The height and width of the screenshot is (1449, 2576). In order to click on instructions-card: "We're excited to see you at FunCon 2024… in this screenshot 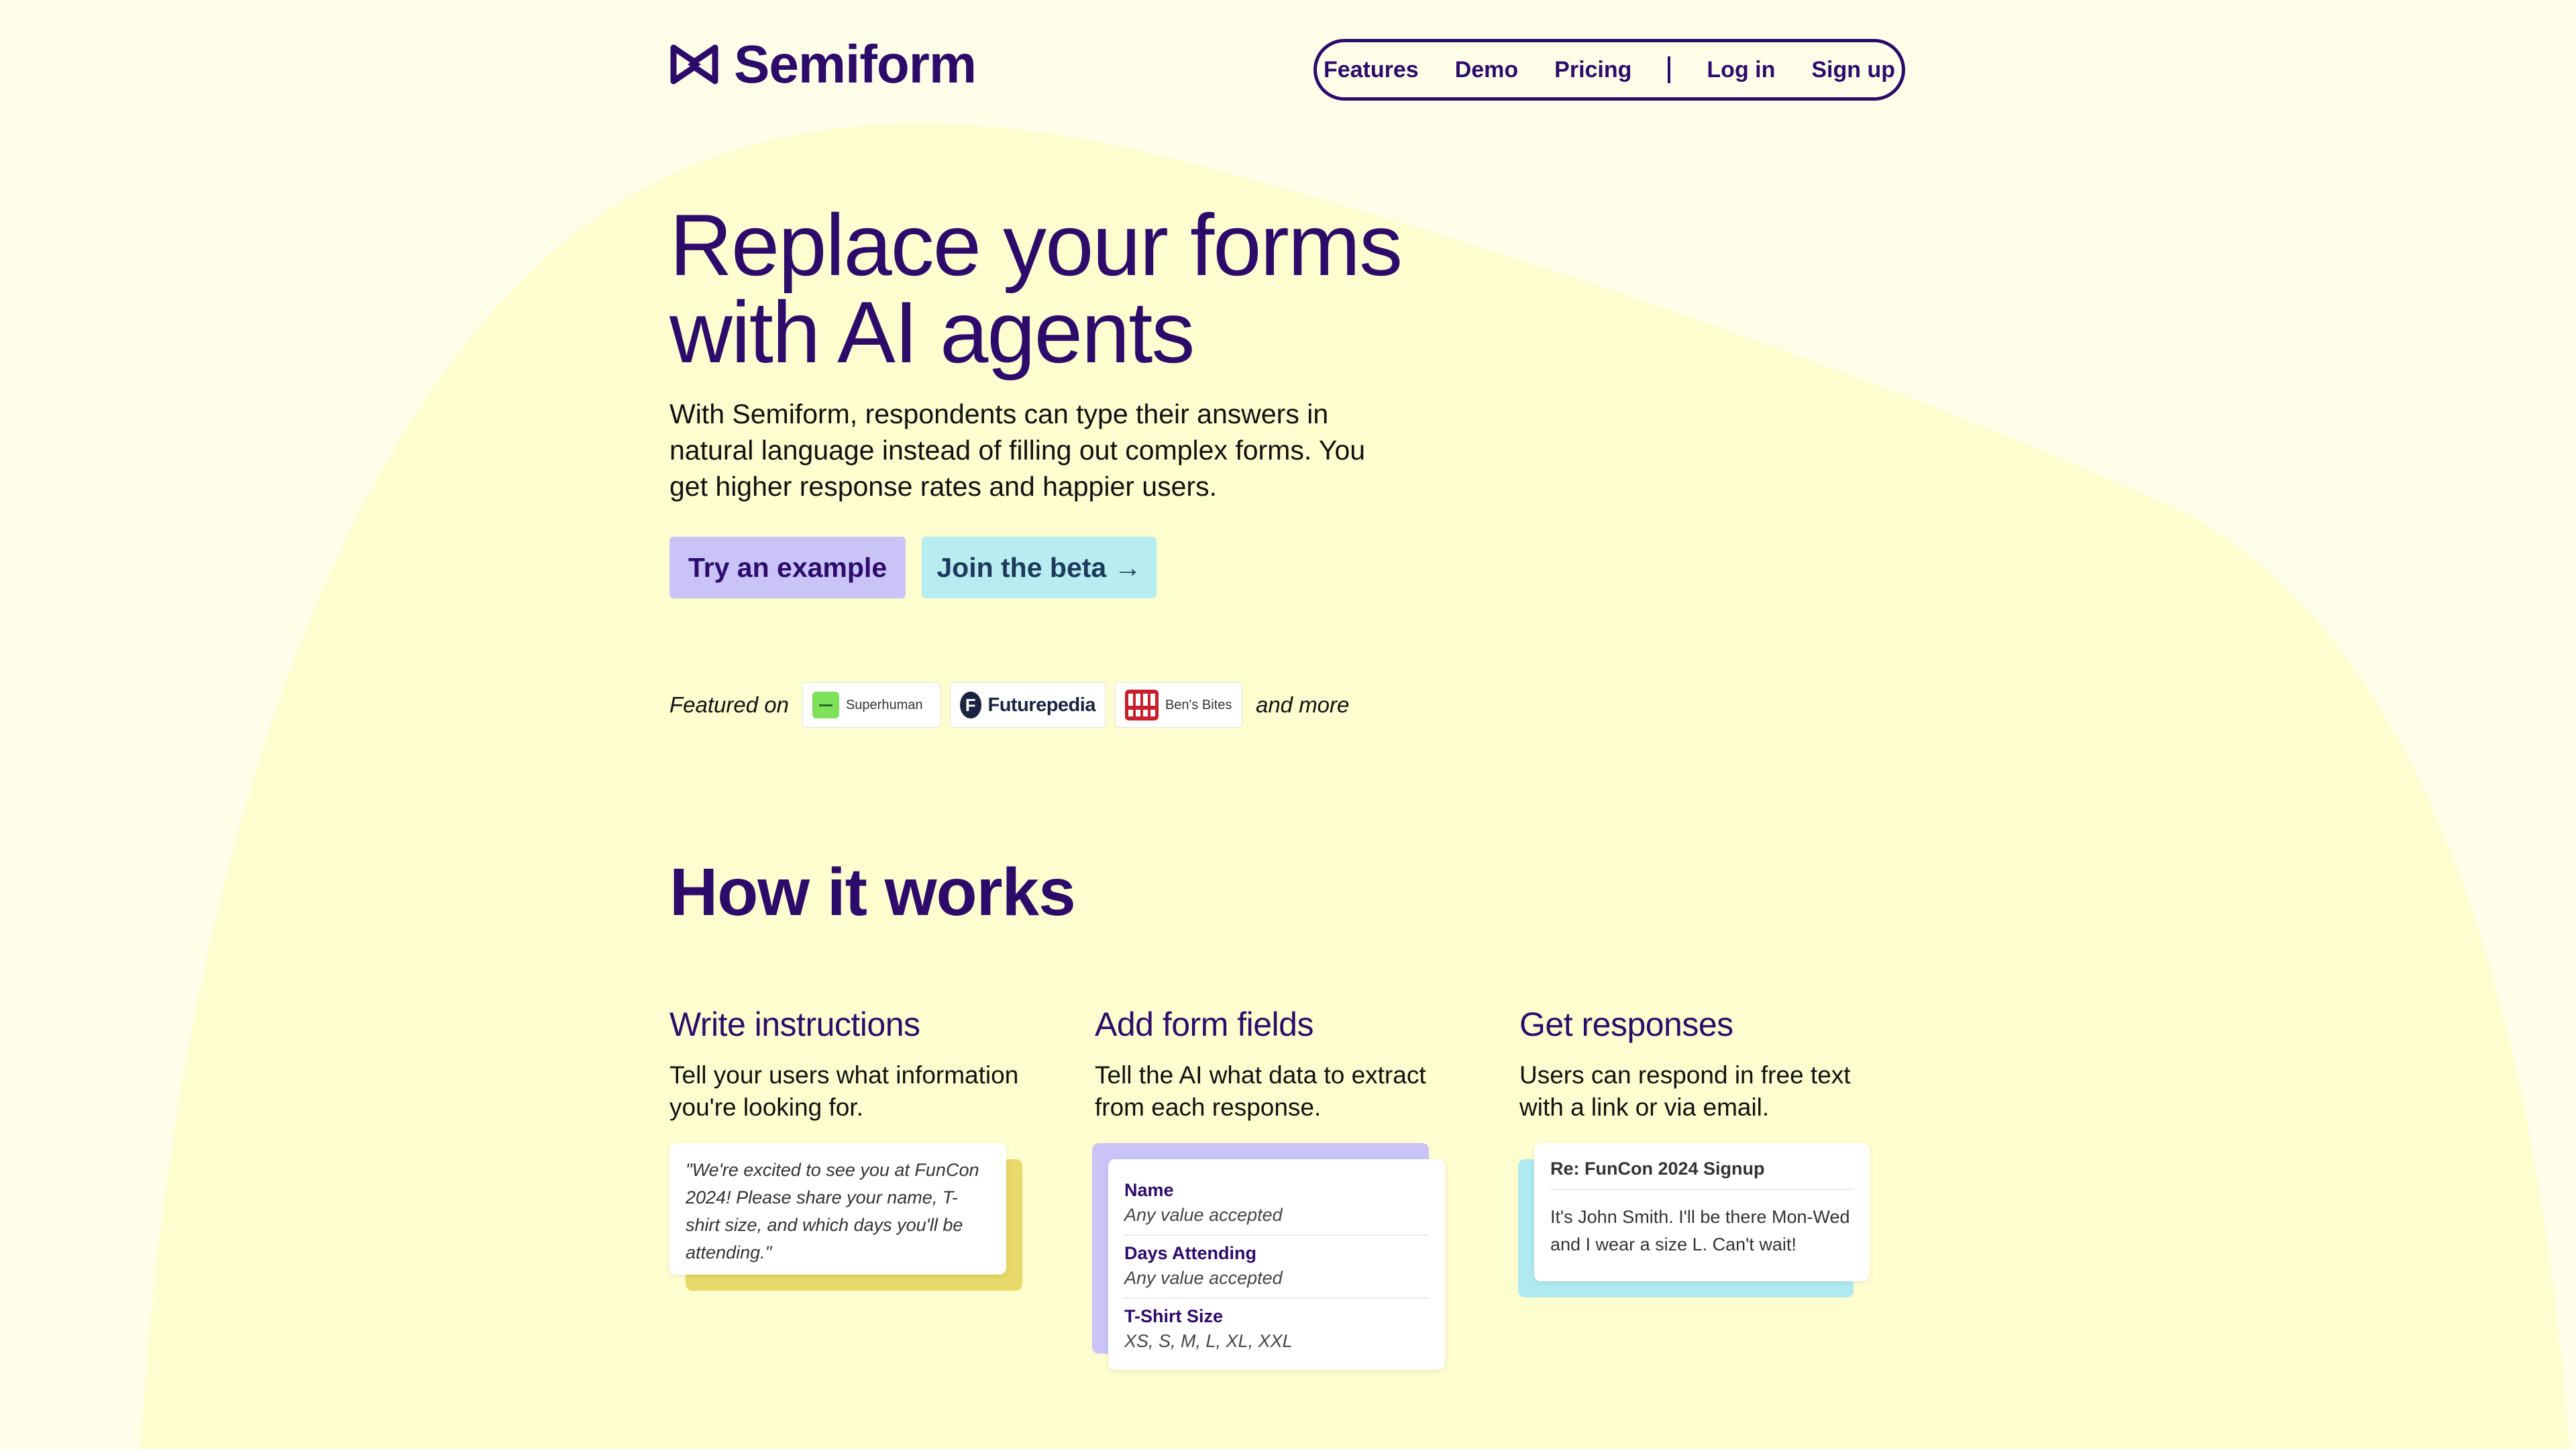, I will do `click(837, 1209)`.